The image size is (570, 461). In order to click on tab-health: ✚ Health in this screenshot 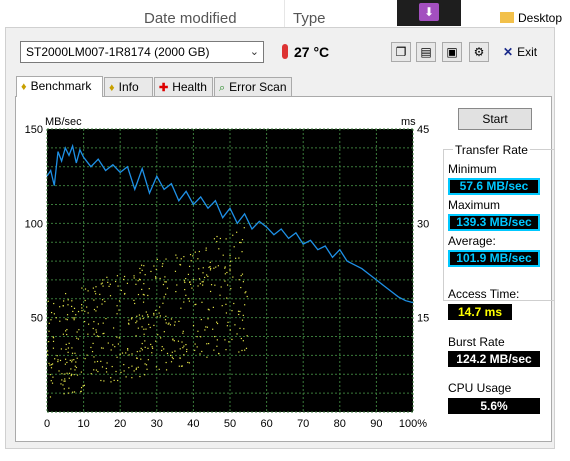, I will do `click(183, 86)`.